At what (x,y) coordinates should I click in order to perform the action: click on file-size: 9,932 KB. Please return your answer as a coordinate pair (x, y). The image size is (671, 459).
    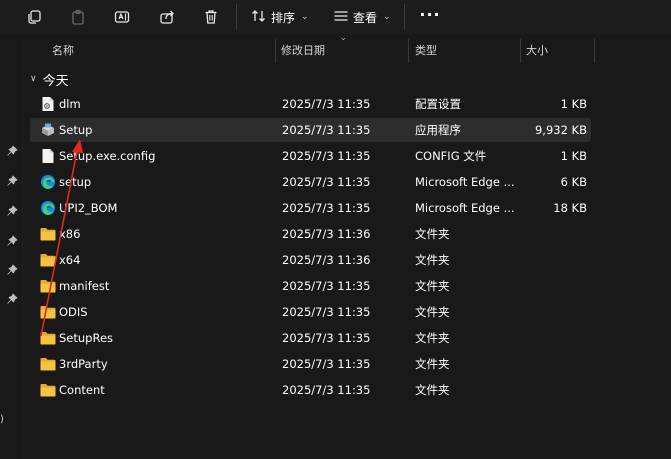
    Looking at the image, I should click on (560, 130).